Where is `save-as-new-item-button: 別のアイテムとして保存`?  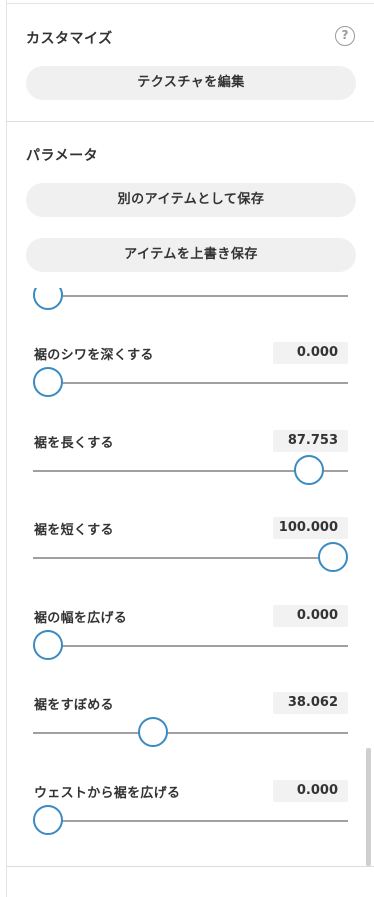
save-as-new-item-button: 別のアイテムとして保存 is located at coordinates (191, 200).